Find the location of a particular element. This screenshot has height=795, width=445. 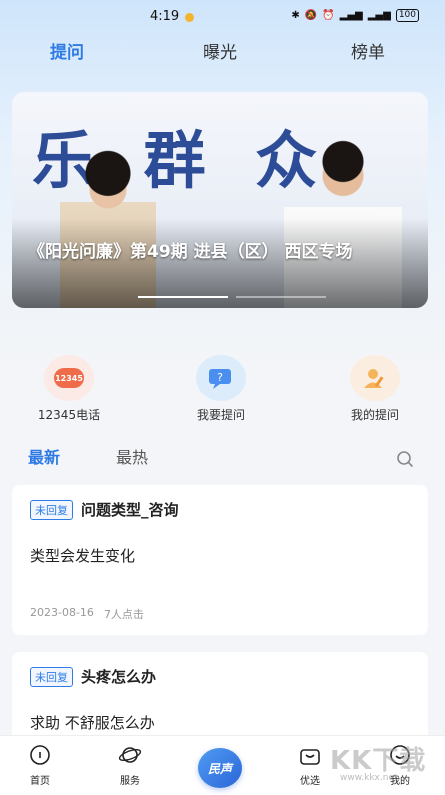

badge-12345: 12345 is located at coordinates (69, 378).